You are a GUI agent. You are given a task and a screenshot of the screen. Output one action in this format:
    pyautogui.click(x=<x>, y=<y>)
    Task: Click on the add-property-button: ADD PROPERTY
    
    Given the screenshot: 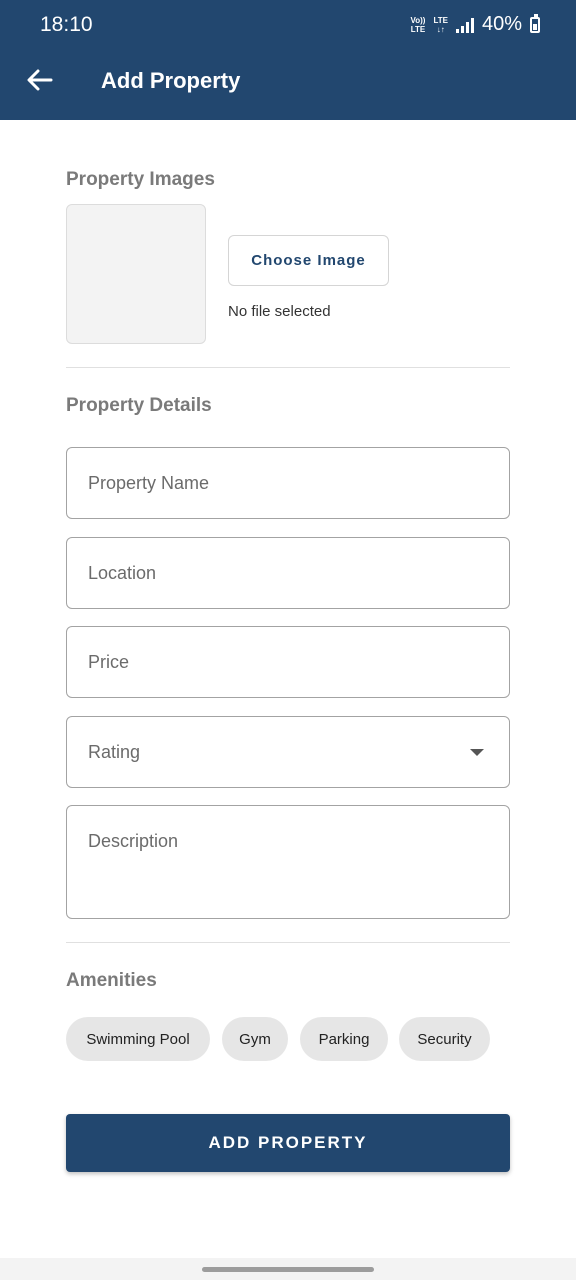 What is the action you would take?
    pyautogui.click(x=288, y=1143)
    